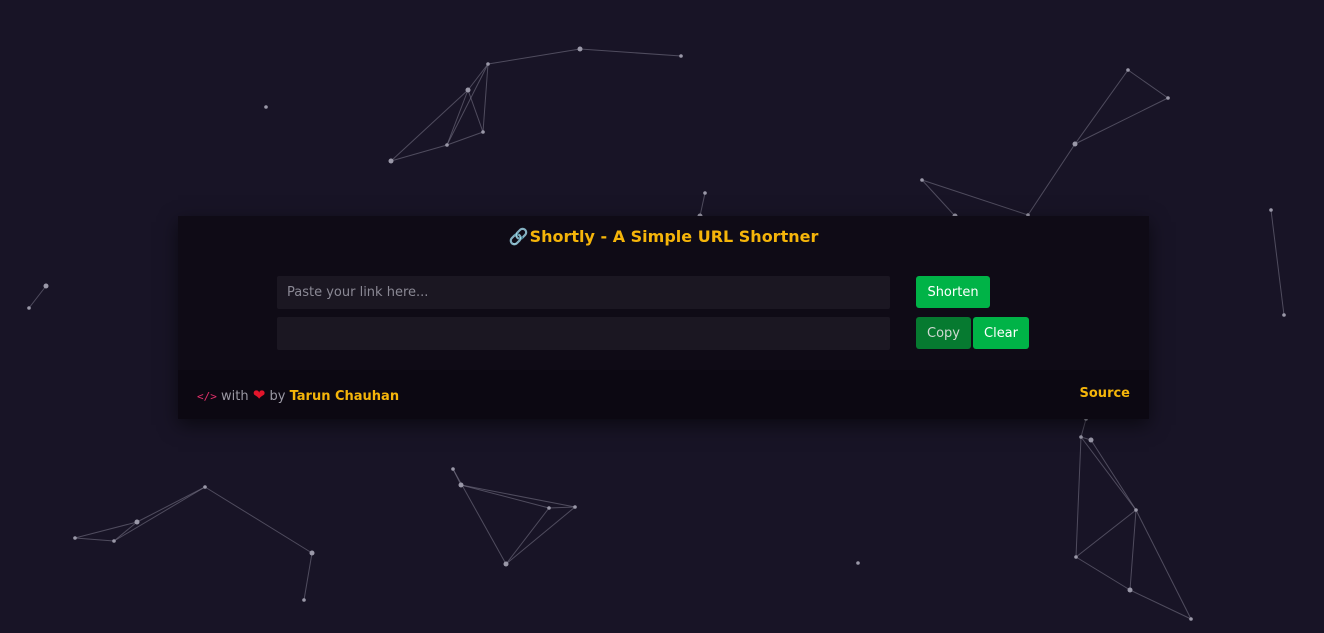  I want to click on link-icon: 🔗, so click(518, 236).